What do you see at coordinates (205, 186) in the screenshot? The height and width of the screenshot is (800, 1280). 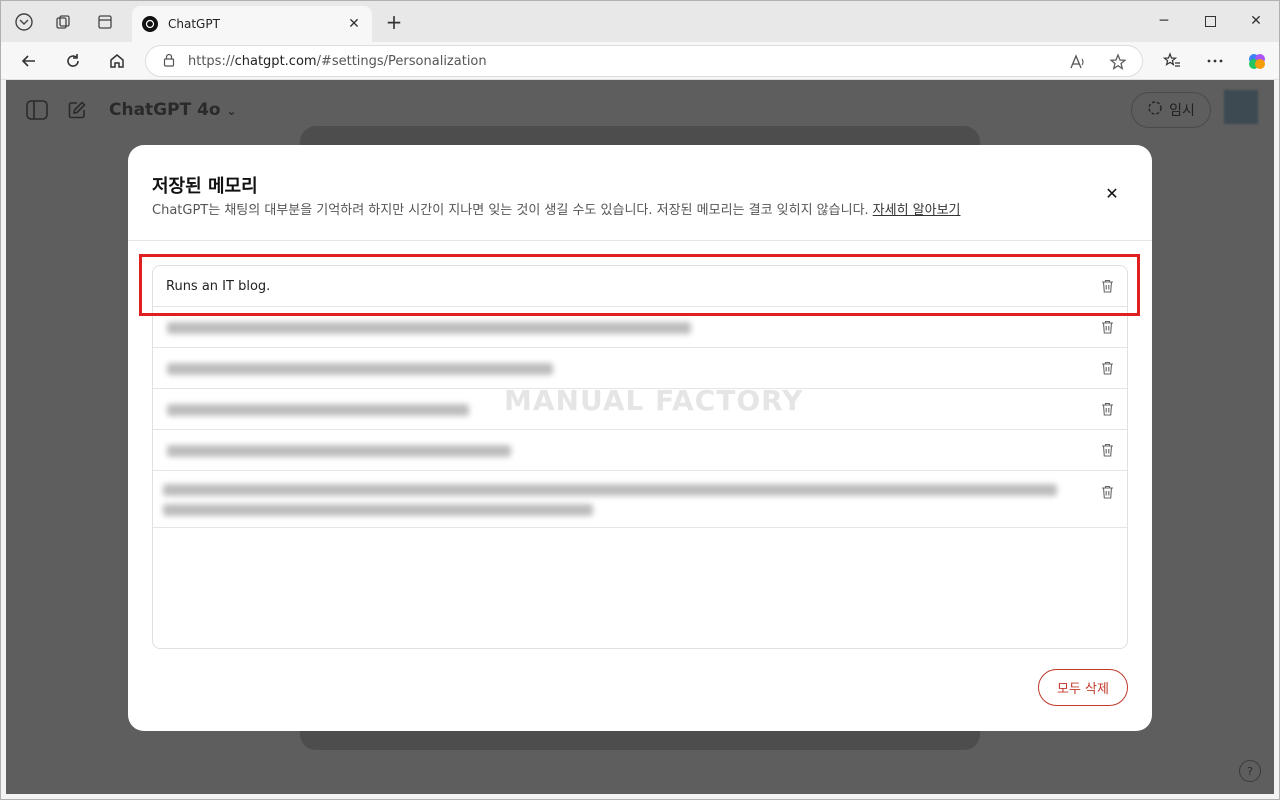 I see `dialog-title: 저장된 메모리` at bounding box center [205, 186].